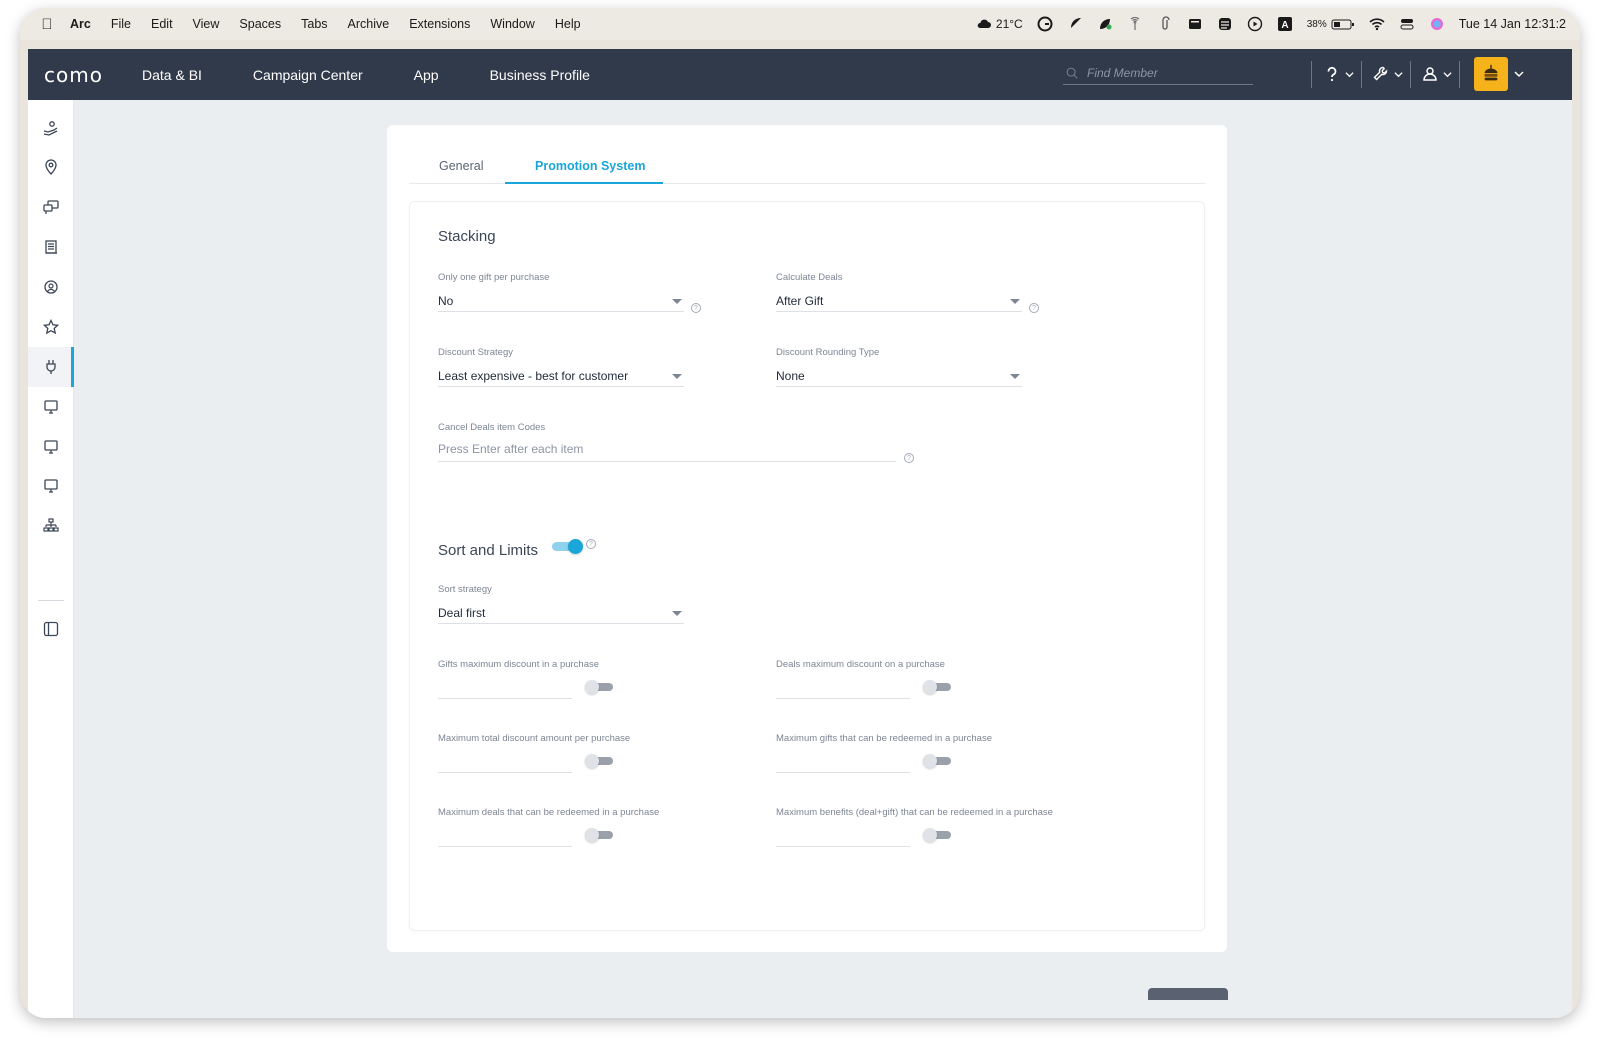 This screenshot has width=1600, height=1048. I want to click on nav-data-bi: Data & BI, so click(172, 75).